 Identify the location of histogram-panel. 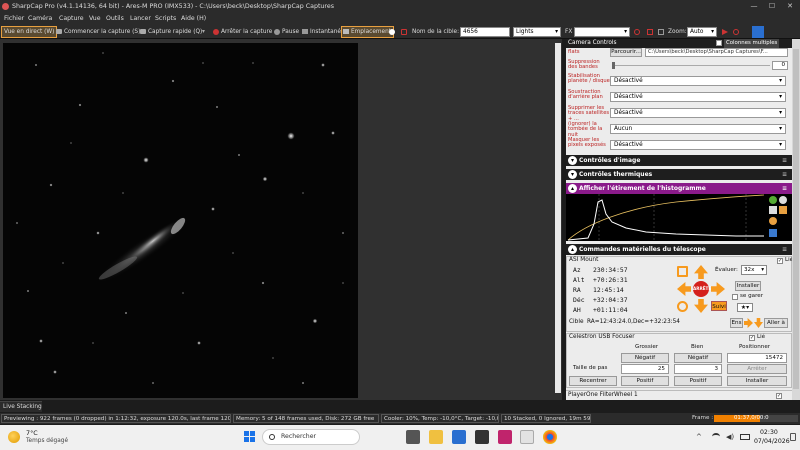
(679, 217).